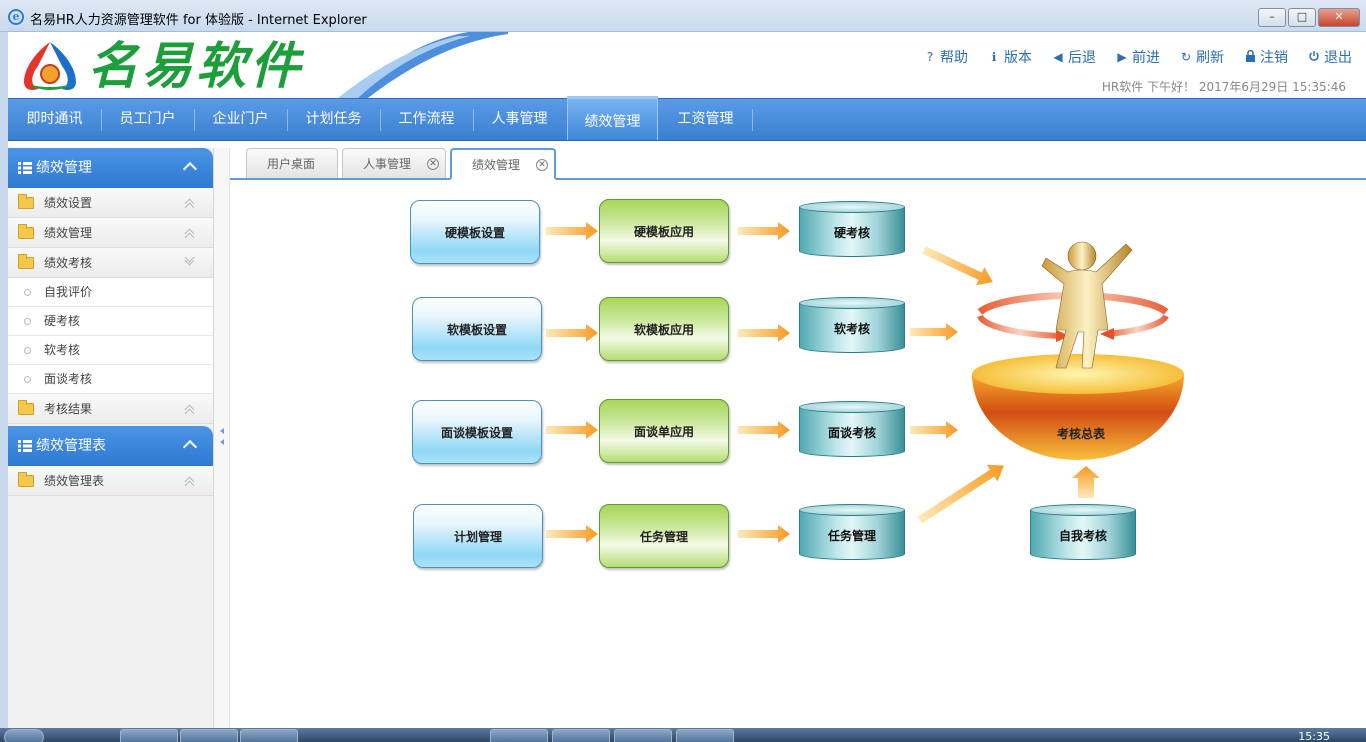  What do you see at coordinates (475, 232) in the screenshot?
I see `flow-box-hard-template-setup: 硬模板设置` at bounding box center [475, 232].